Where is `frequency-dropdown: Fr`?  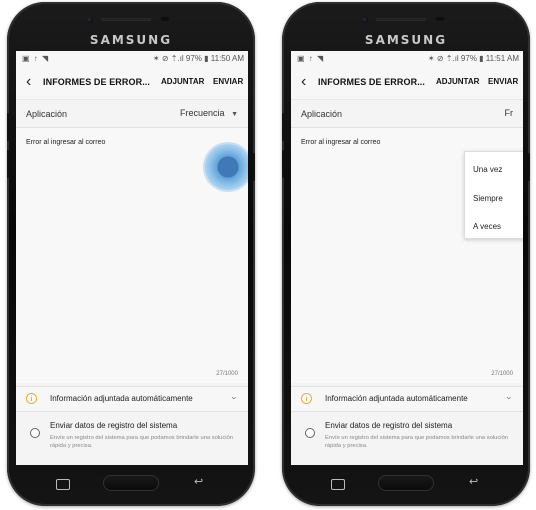 frequency-dropdown: Fr is located at coordinates (509, 113).